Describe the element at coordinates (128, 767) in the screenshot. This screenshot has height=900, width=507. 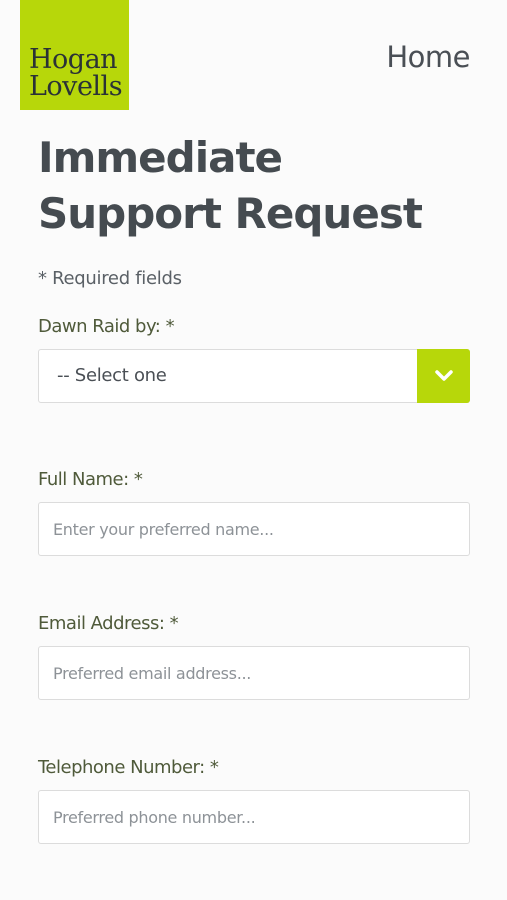
I see `telephone-label: Telephone Number: *` at that location.